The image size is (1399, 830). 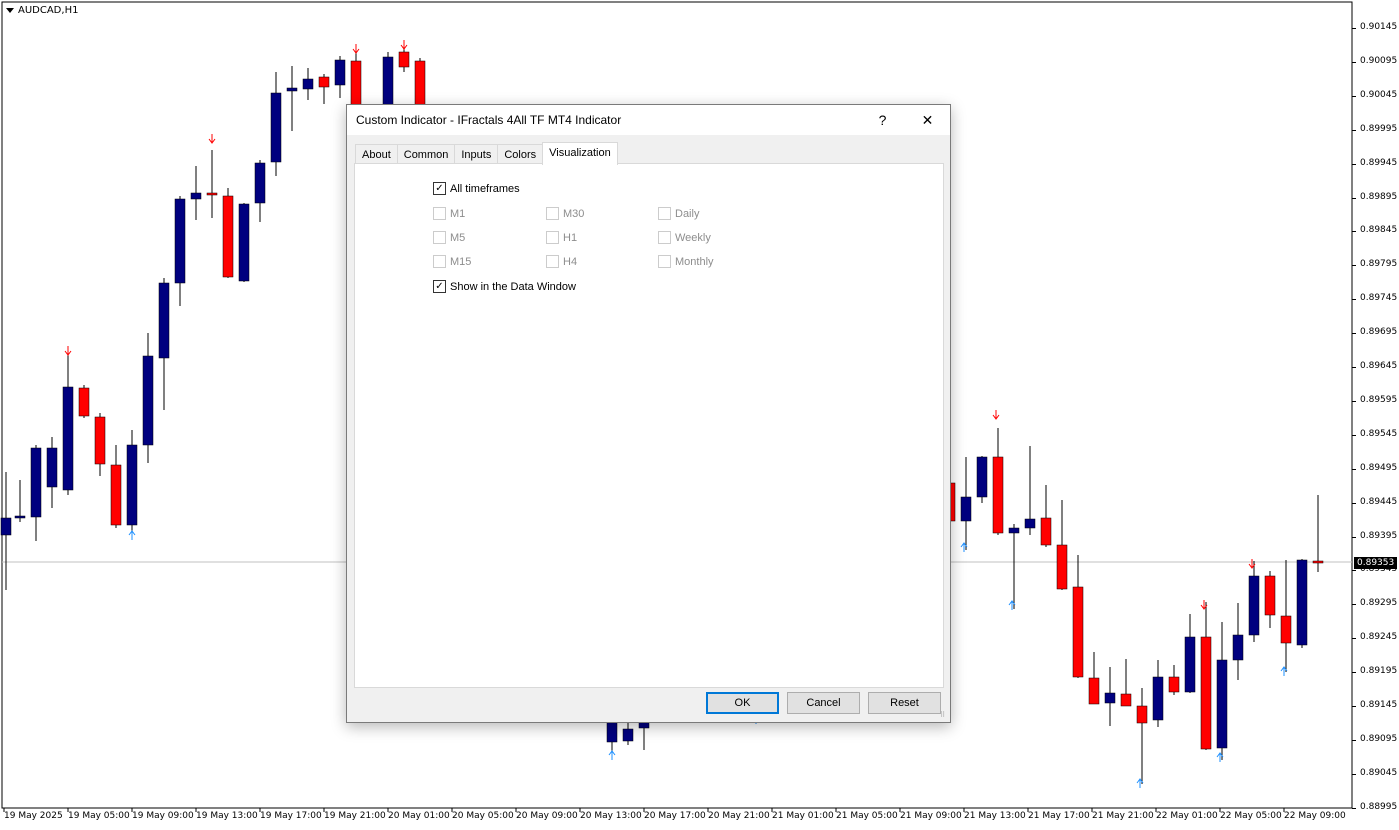 I want to click on time-tick-label: 19 May 05:00, so click(x=99, y=816).